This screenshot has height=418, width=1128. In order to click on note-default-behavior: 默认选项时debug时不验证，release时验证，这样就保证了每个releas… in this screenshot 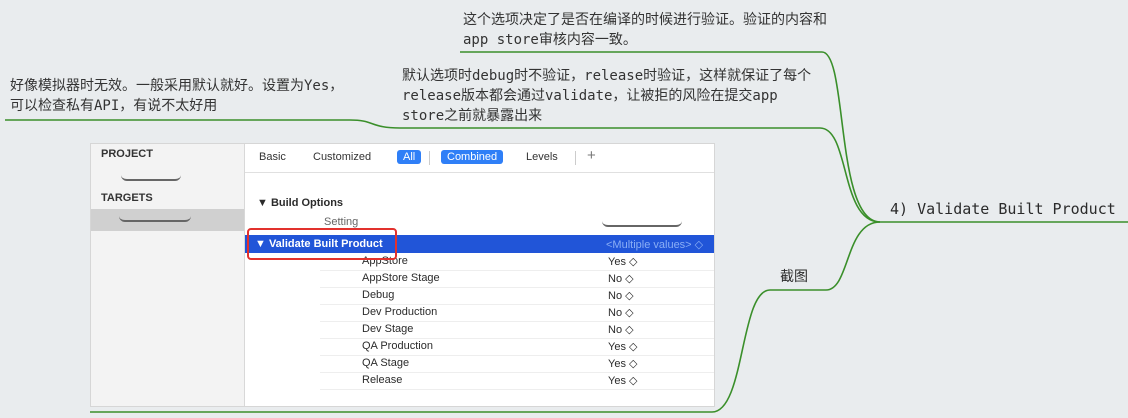, I will do `click(607, 96)`.